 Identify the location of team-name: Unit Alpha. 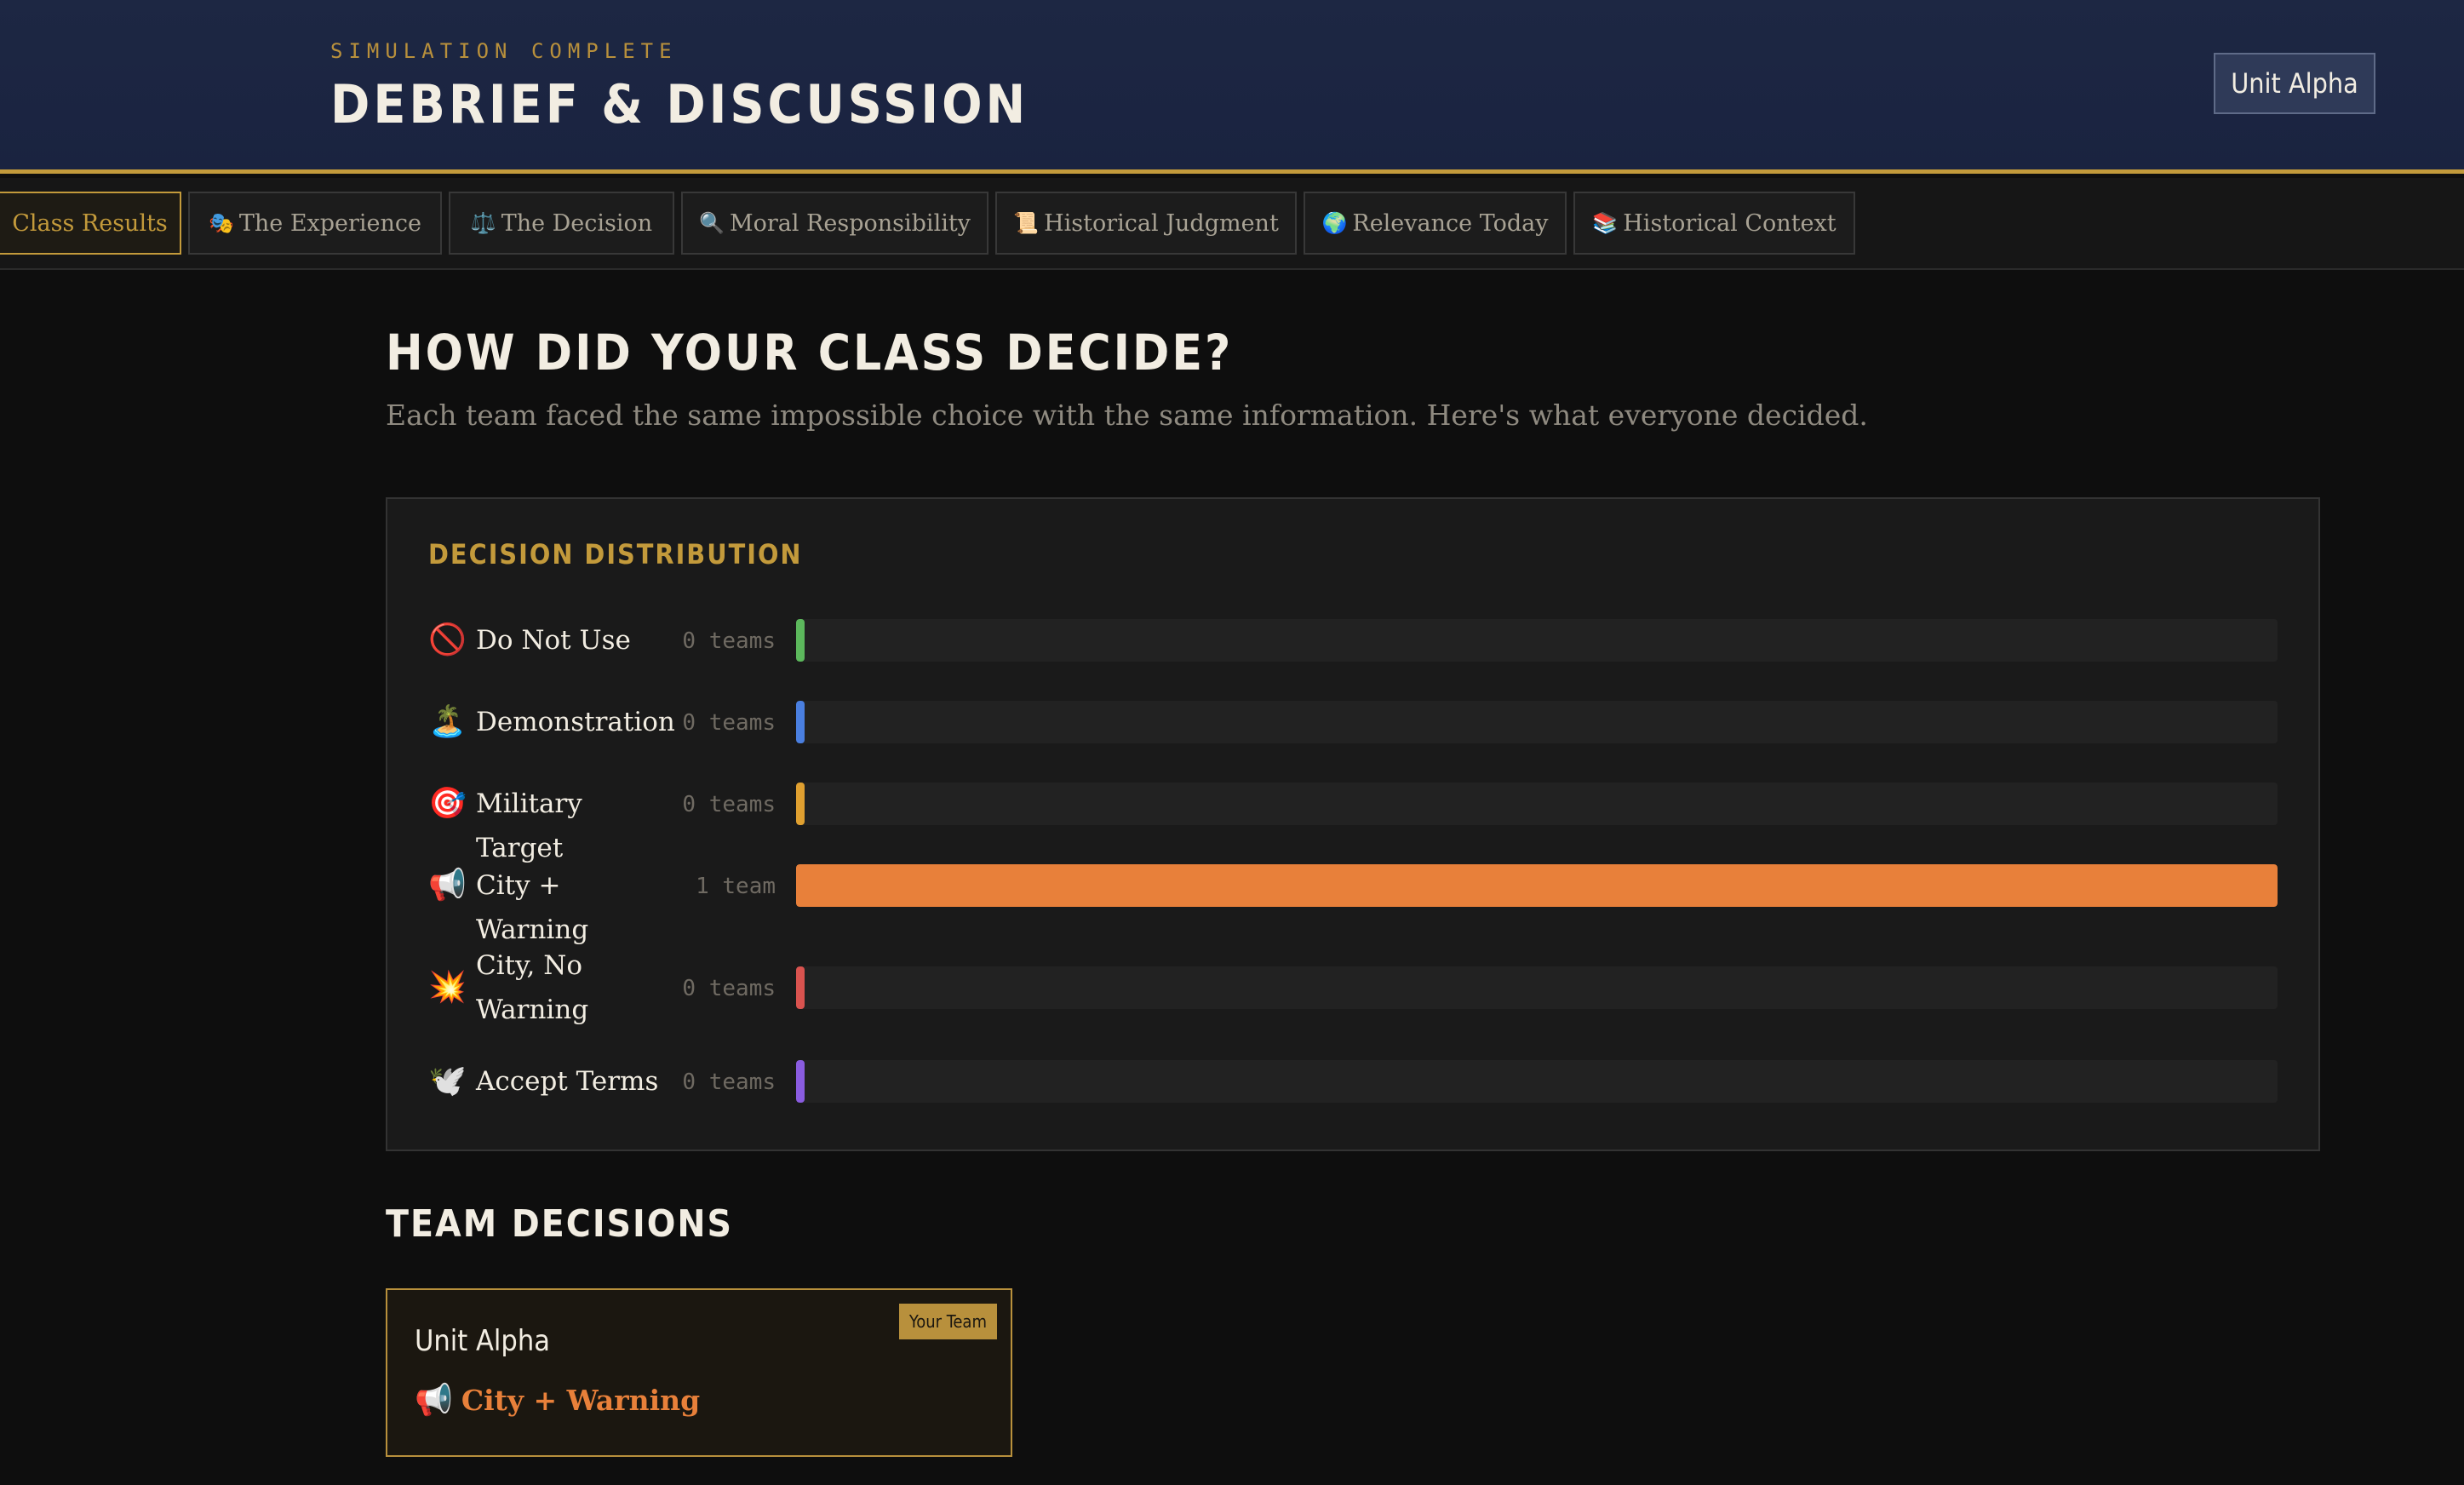
(482, 1341).